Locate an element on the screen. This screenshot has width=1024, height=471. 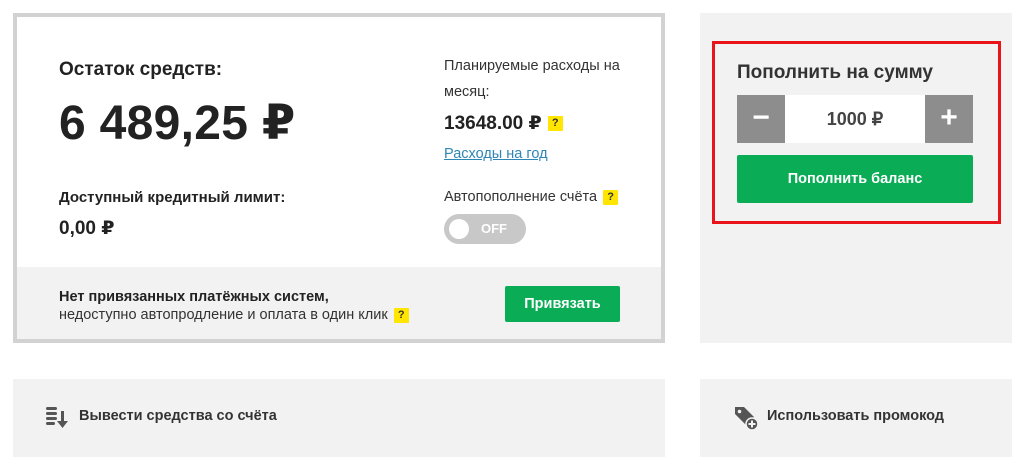
tag-plus-icon is located at coordinates (747, 419).